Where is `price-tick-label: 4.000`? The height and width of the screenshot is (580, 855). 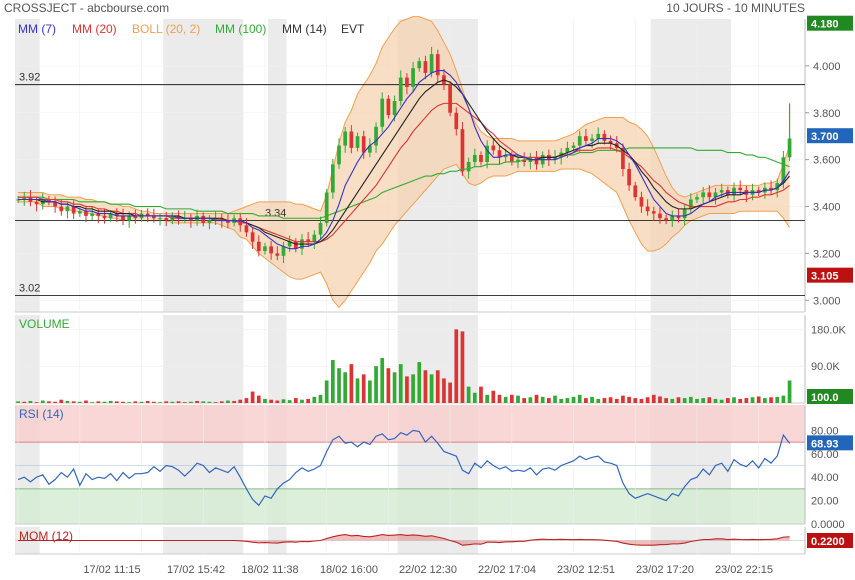
price-tick-label: 4.000 is located at coordinates (827, 67).